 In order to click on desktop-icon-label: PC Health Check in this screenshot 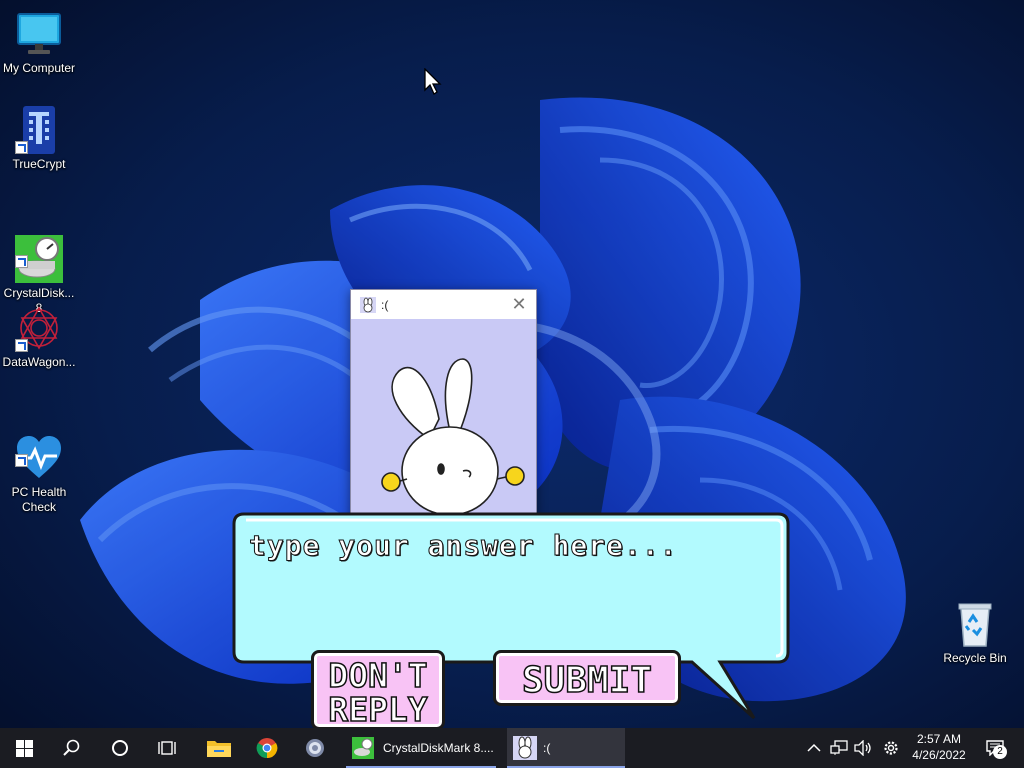, I will do `click(39, 499)`.